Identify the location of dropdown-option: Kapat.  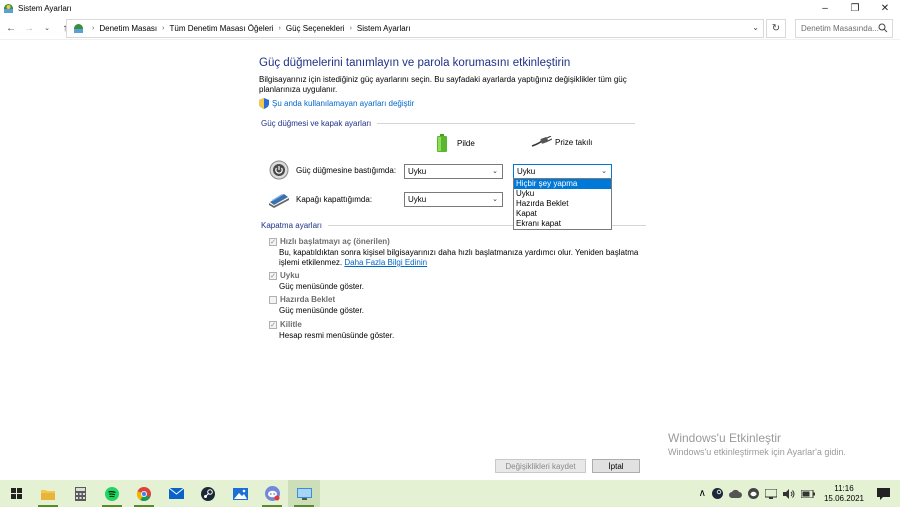
(562, 214).